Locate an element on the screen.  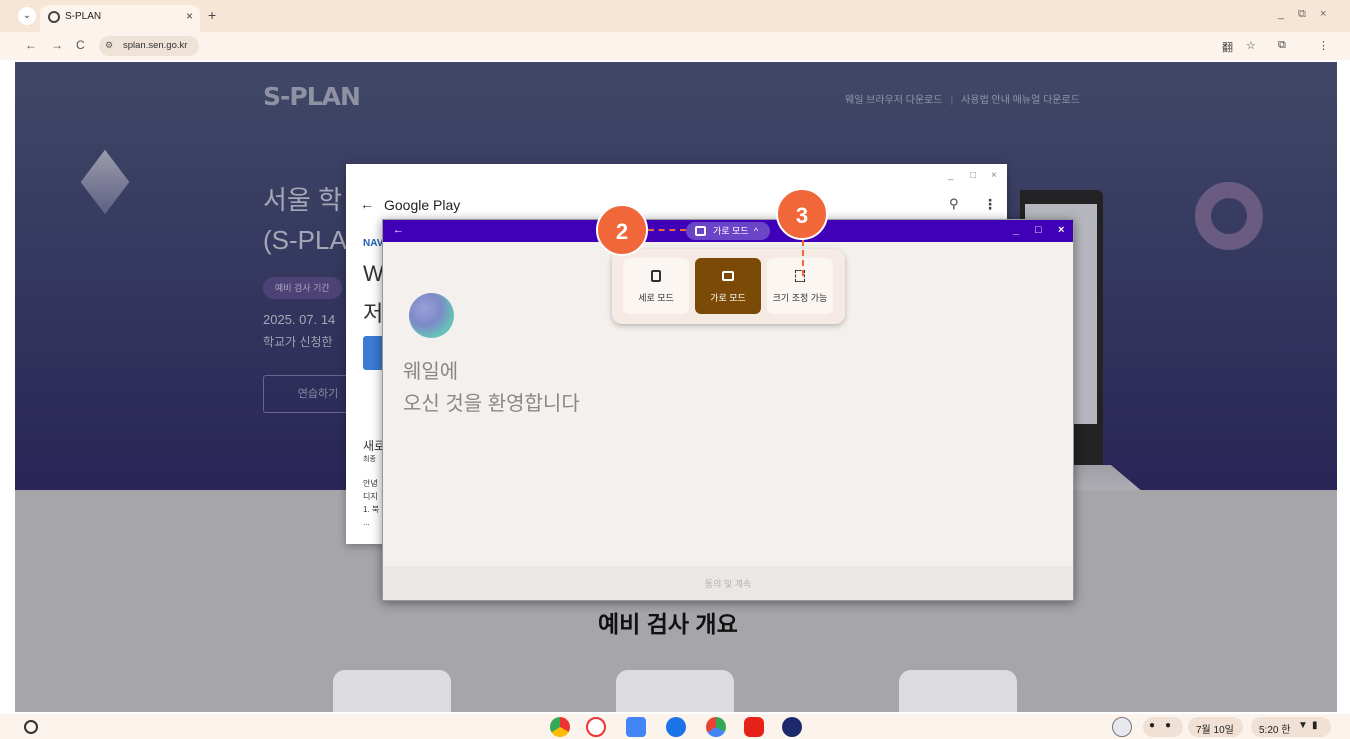
translate-icon: 翻 is located at coordinates (1227, 47).